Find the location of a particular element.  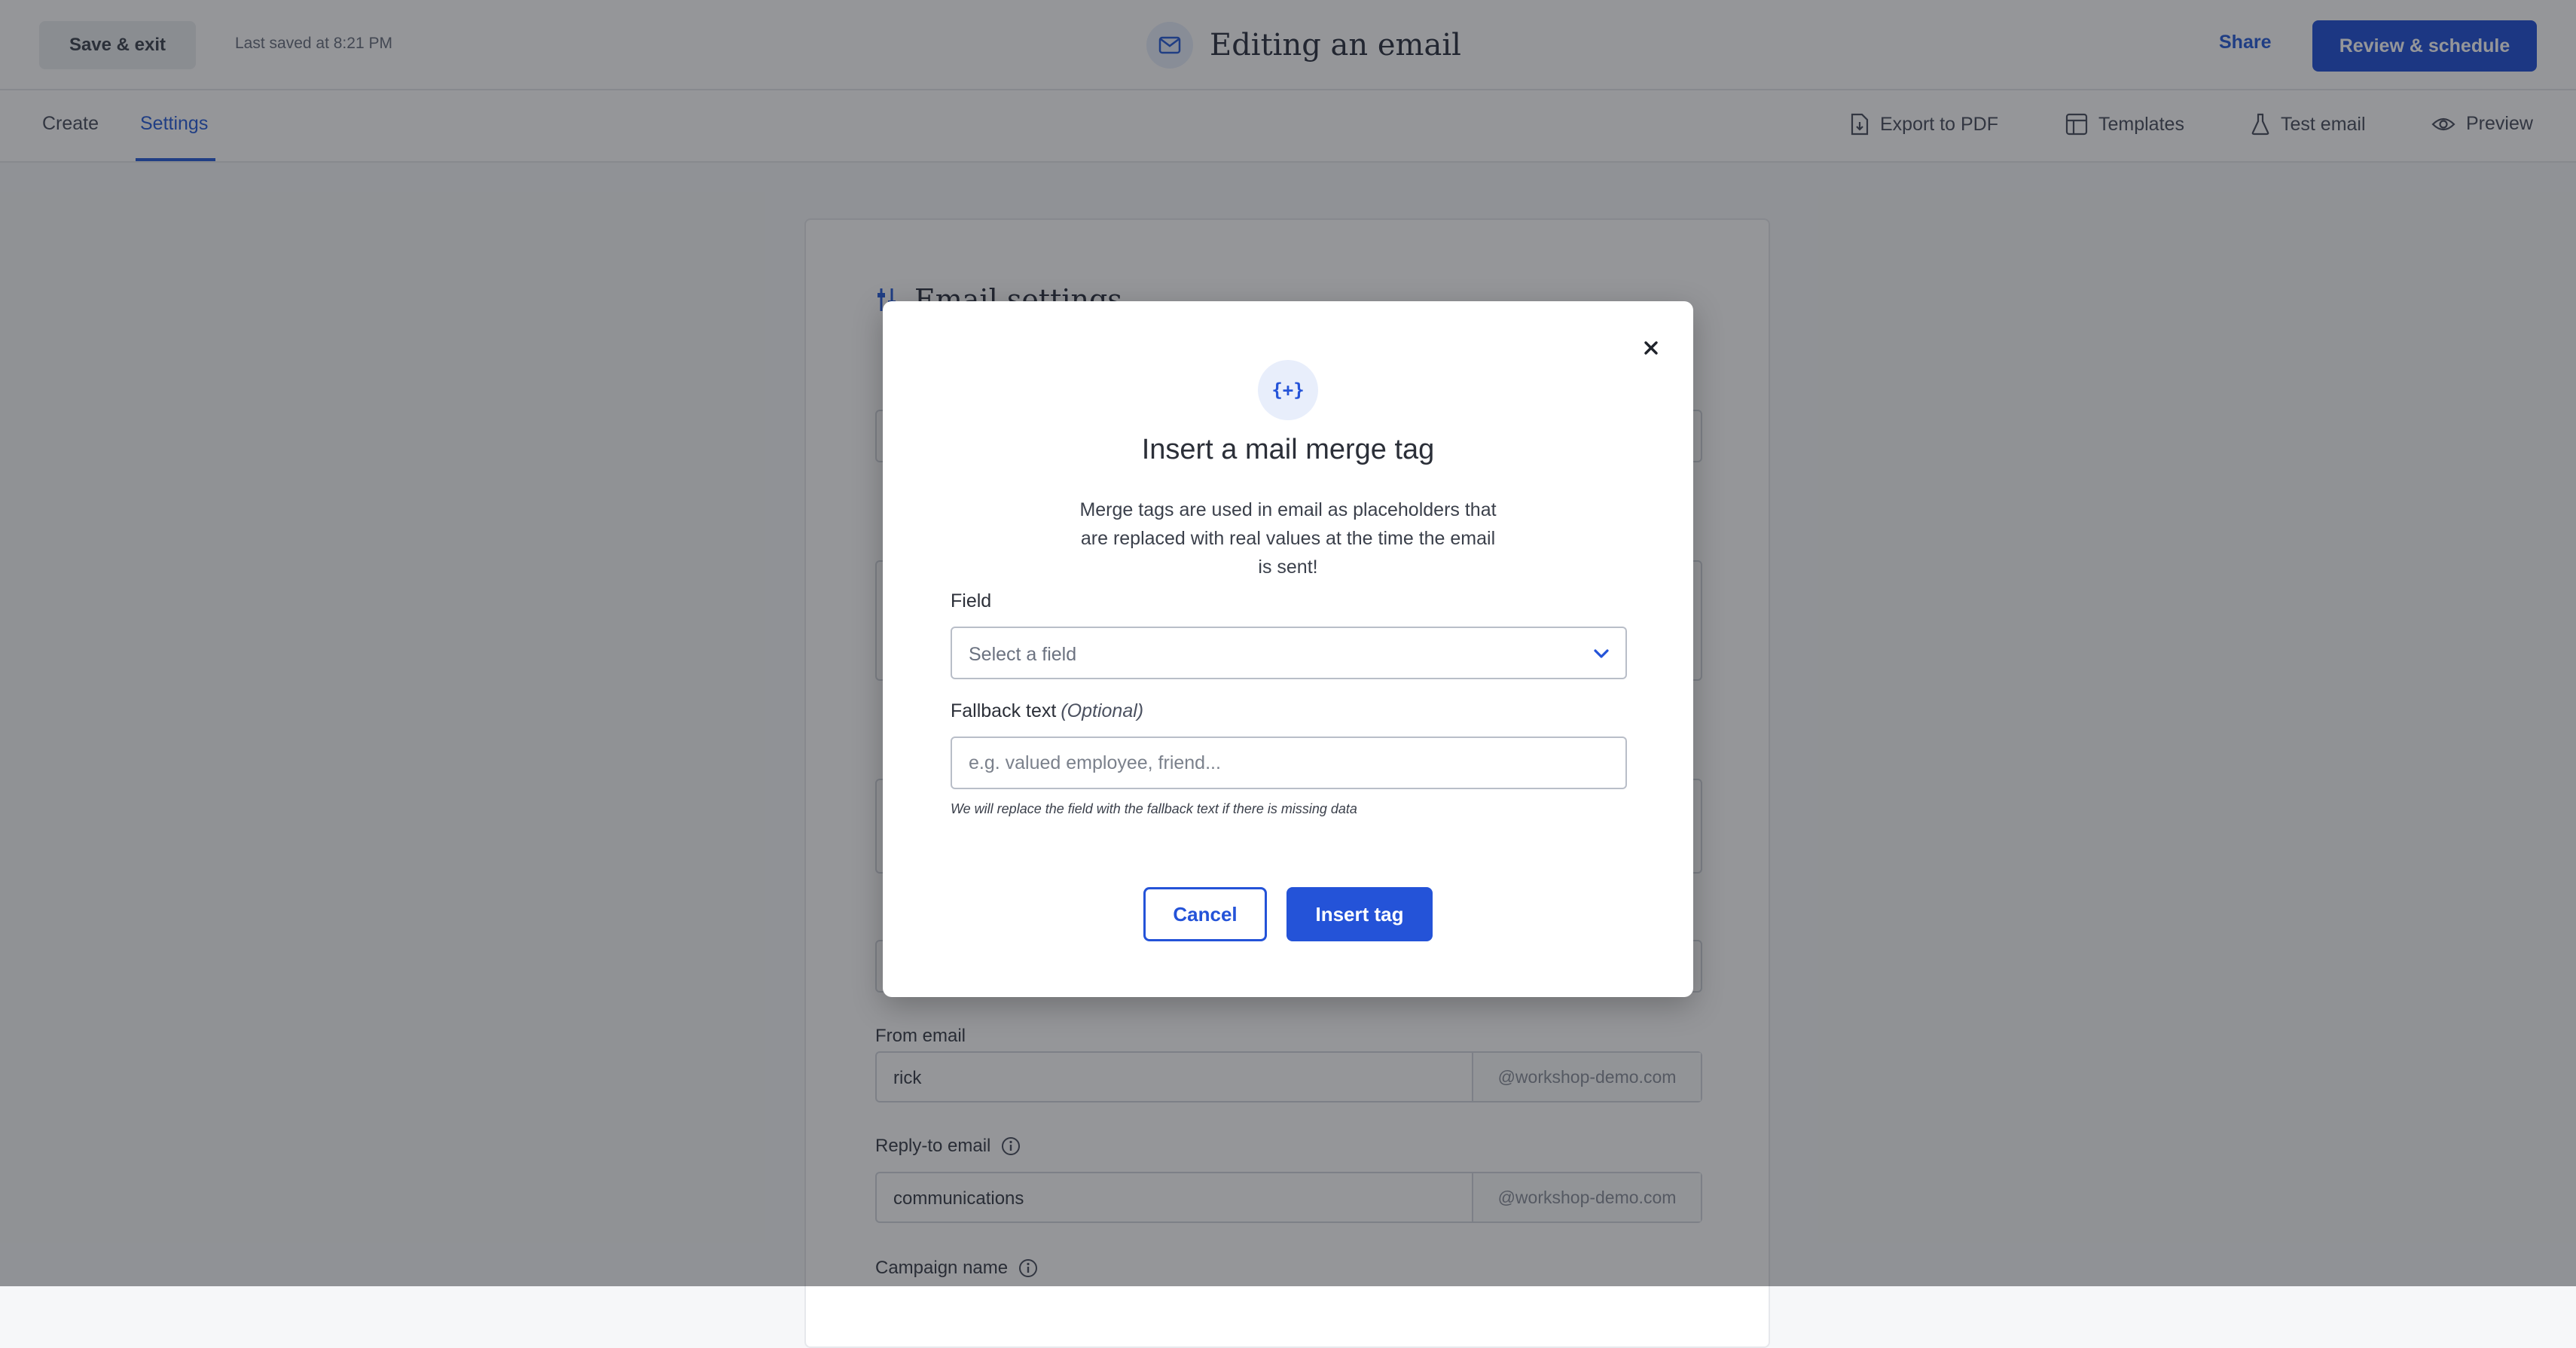

close-icon is located at coordinates (1651, 348).